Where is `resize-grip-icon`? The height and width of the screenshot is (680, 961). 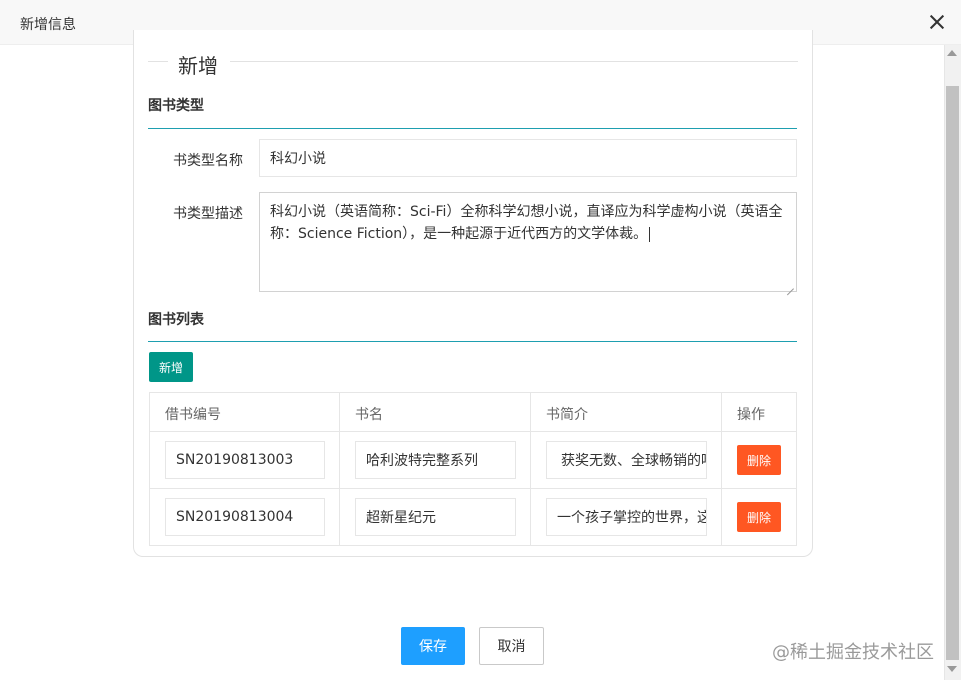 resize-grip-icon is located at coordinates (790, 285).